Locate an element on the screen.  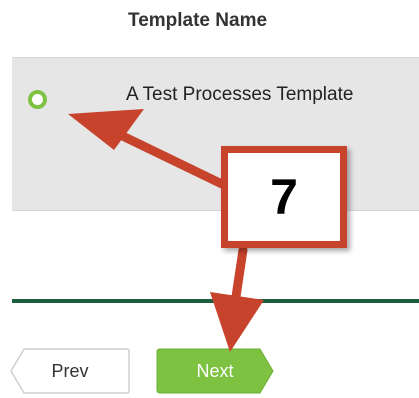
prev-button: Prev is located at coordinates (70, 371).